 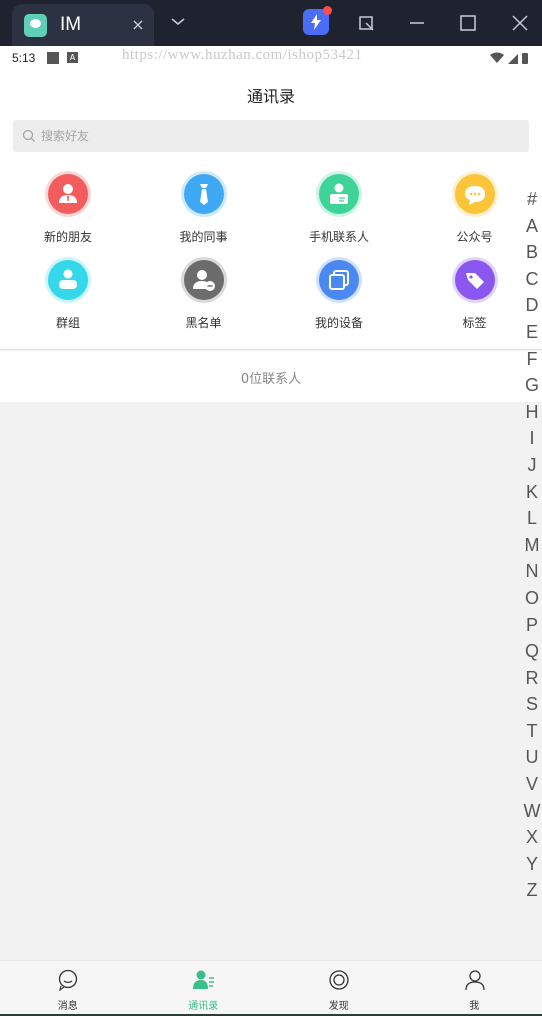 I want to click on tab-label: 我, so click(x=474, y=1006).